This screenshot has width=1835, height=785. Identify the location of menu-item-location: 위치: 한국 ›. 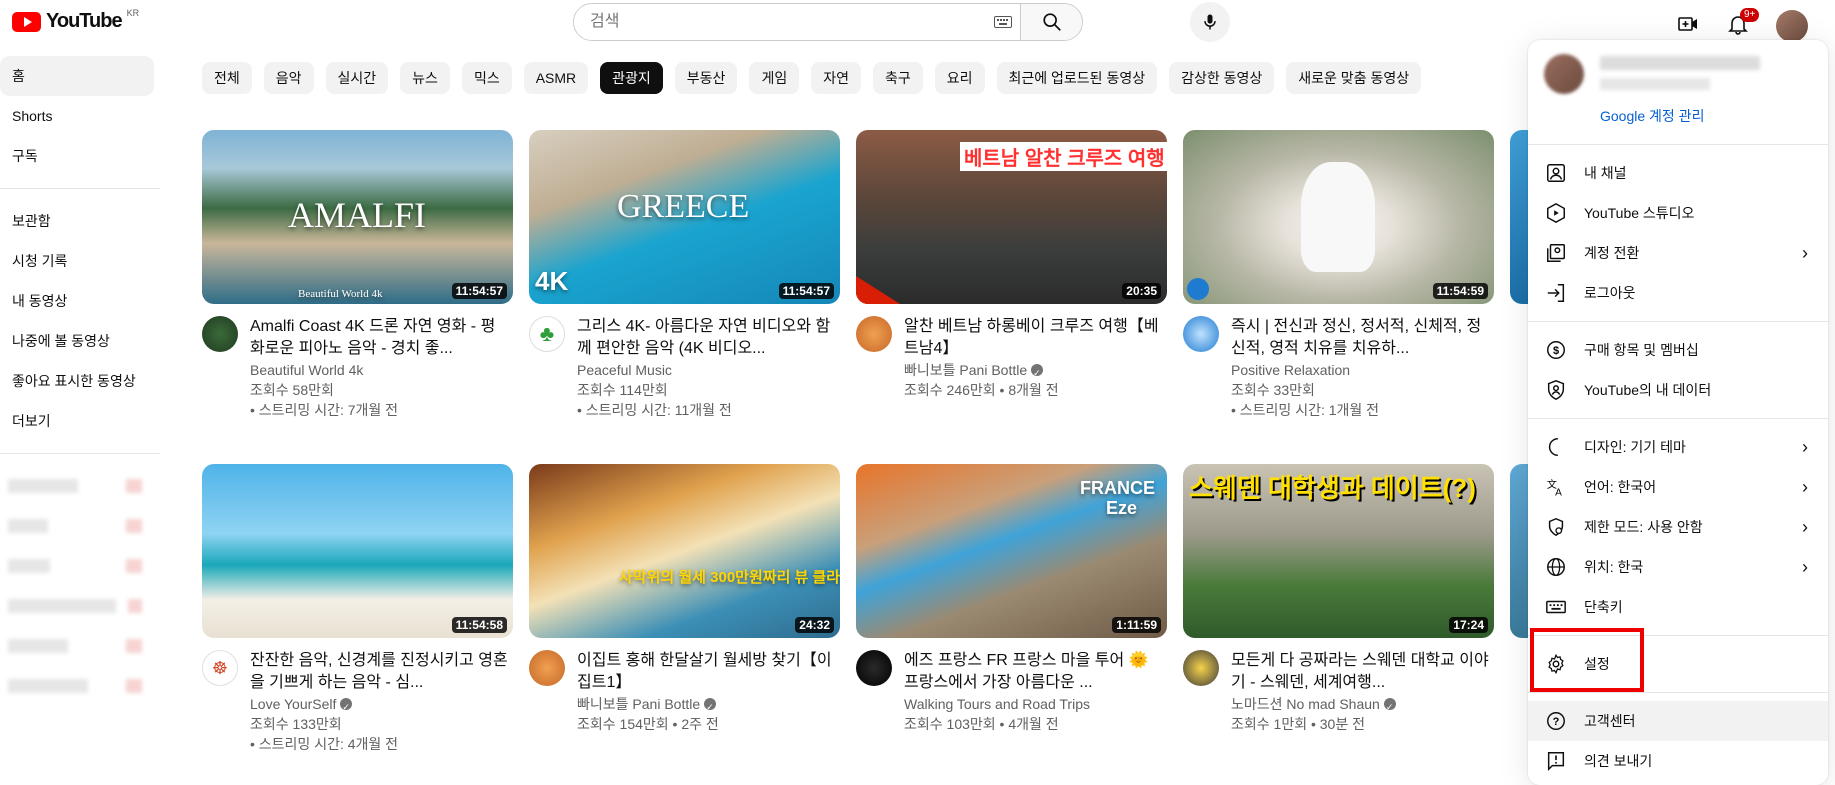
(1678, 567).